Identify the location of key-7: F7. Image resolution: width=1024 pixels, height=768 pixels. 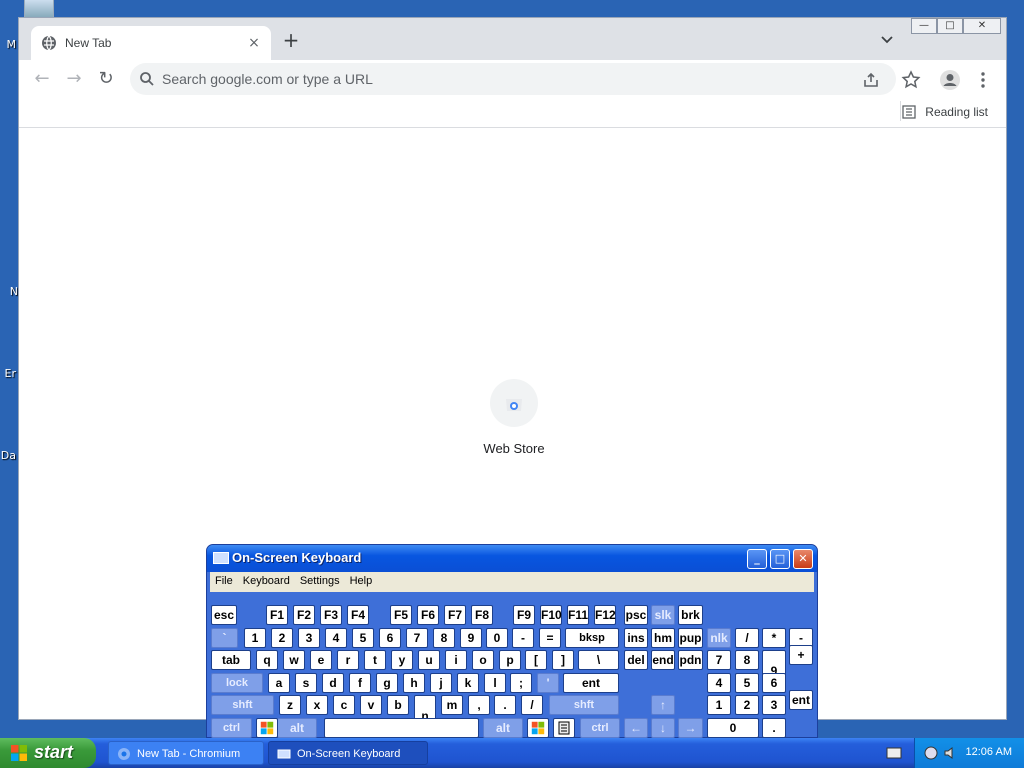
(455, 615).